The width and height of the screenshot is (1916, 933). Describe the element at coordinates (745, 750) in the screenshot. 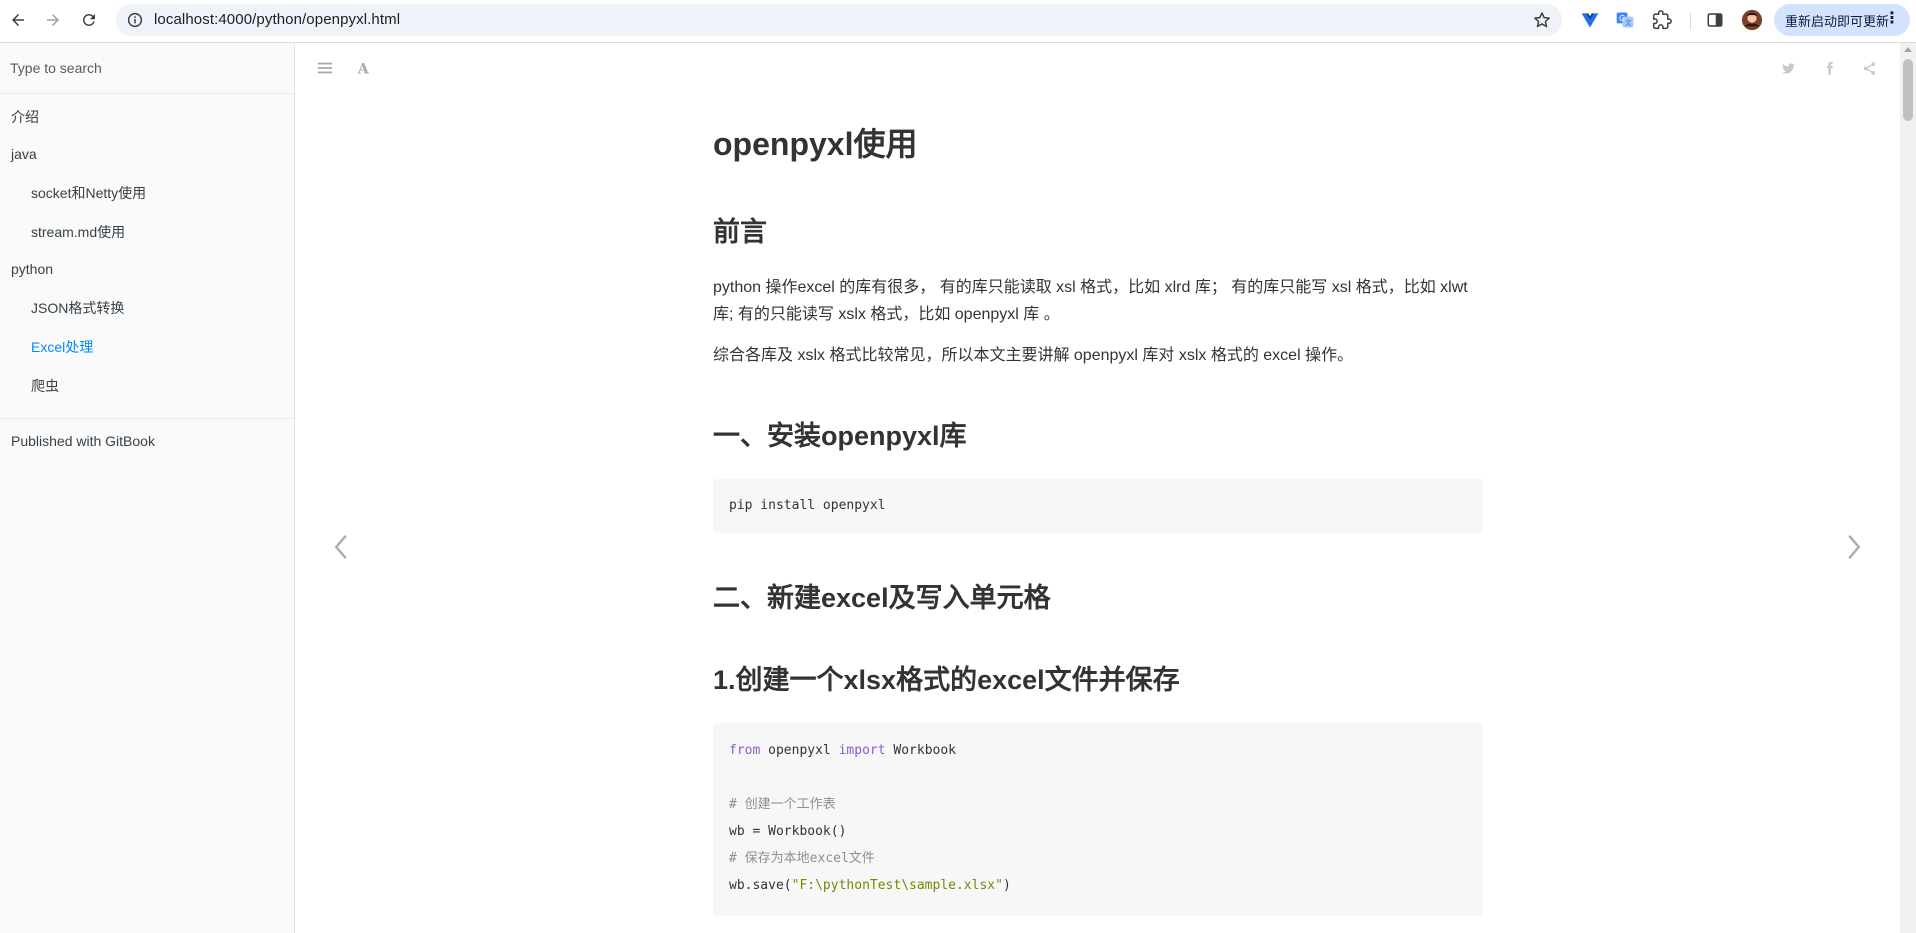

I see `code-keyword: from` at that location.